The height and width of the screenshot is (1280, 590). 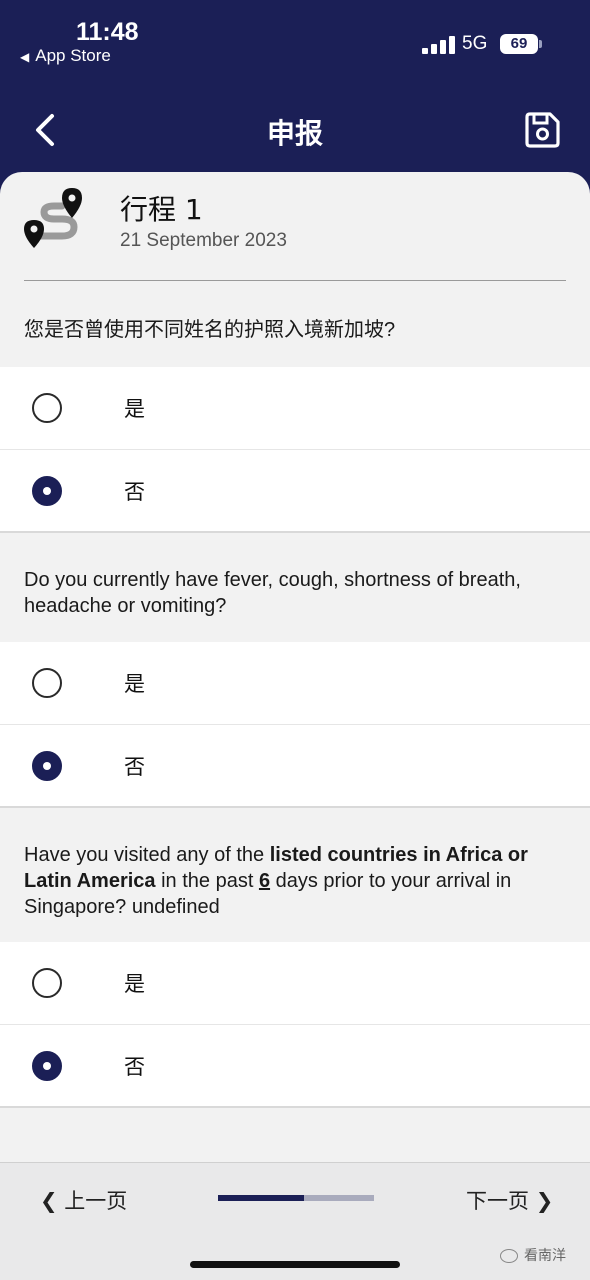 I want to click on watermark-text: 看南洋, so click(x=545, y=1256).